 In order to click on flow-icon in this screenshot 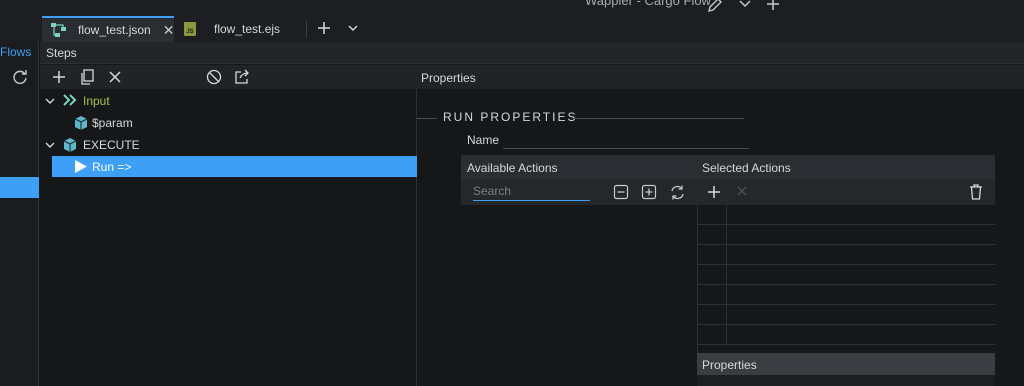, I will do `click(59, 30)`.